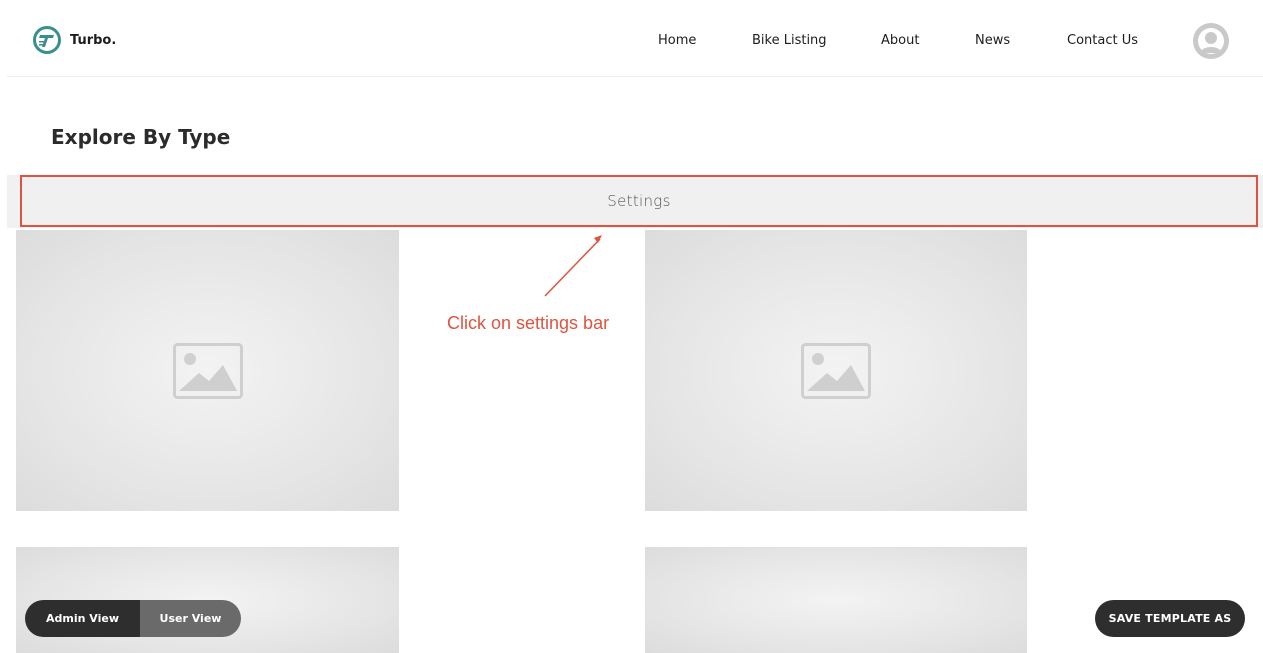  What do you see at coordinates (900, 40) in the screenshot?
I see `nav-about: About` at bounding box center [900, 40].